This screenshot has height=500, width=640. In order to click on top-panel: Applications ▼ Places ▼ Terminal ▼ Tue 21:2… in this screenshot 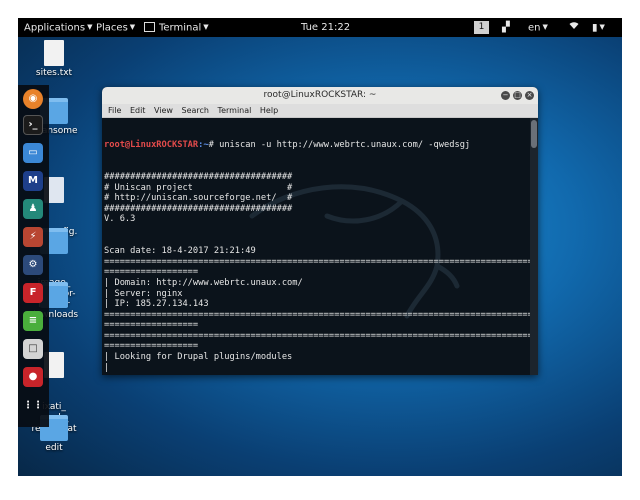, I will do `click(320, 27)`.